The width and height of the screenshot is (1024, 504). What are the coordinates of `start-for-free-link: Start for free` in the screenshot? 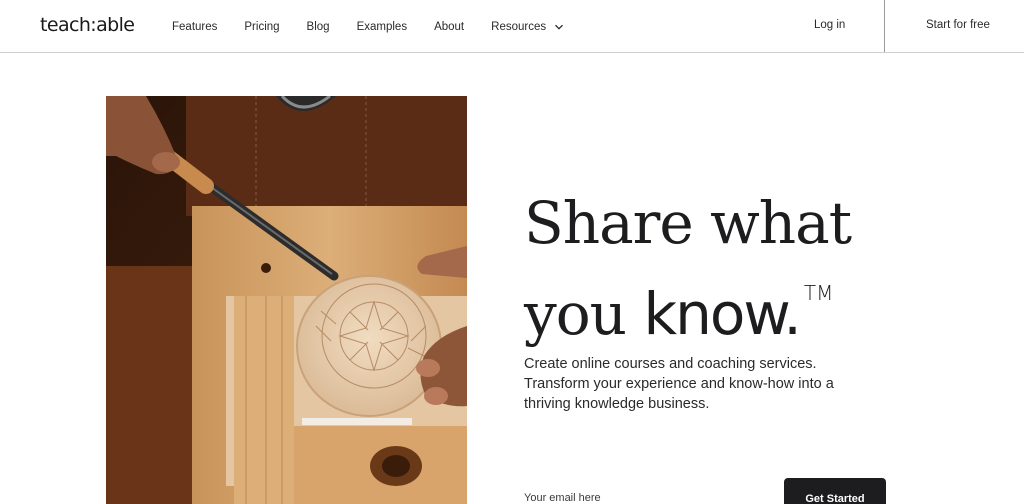 It's located at (958, 25).